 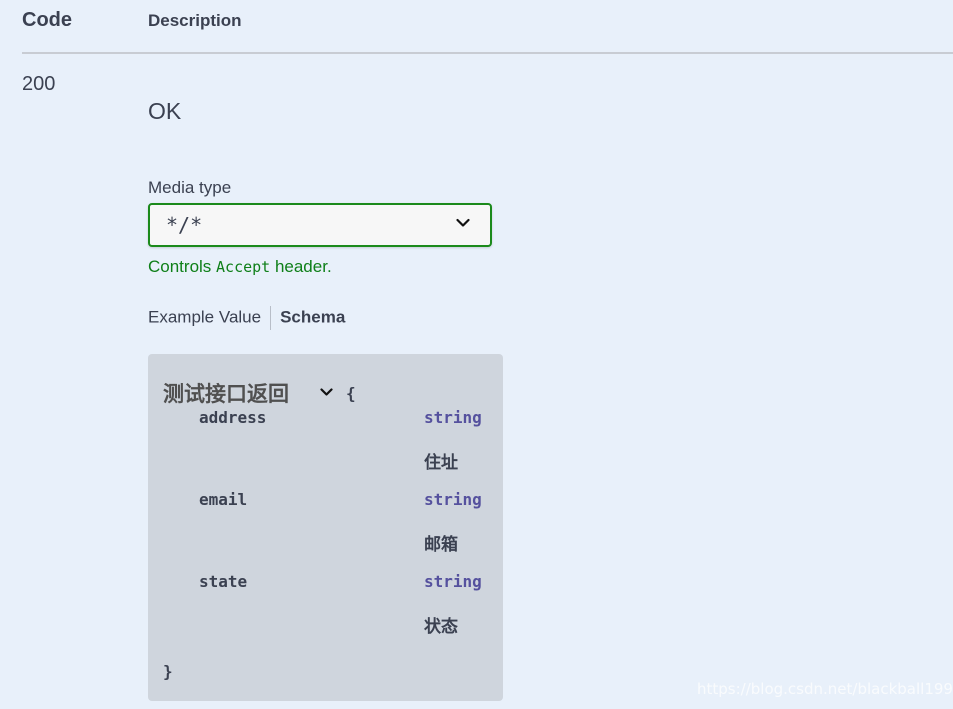 I want to click on controls-accept-hint: Controls Accept header., so click(x=240, y=267).